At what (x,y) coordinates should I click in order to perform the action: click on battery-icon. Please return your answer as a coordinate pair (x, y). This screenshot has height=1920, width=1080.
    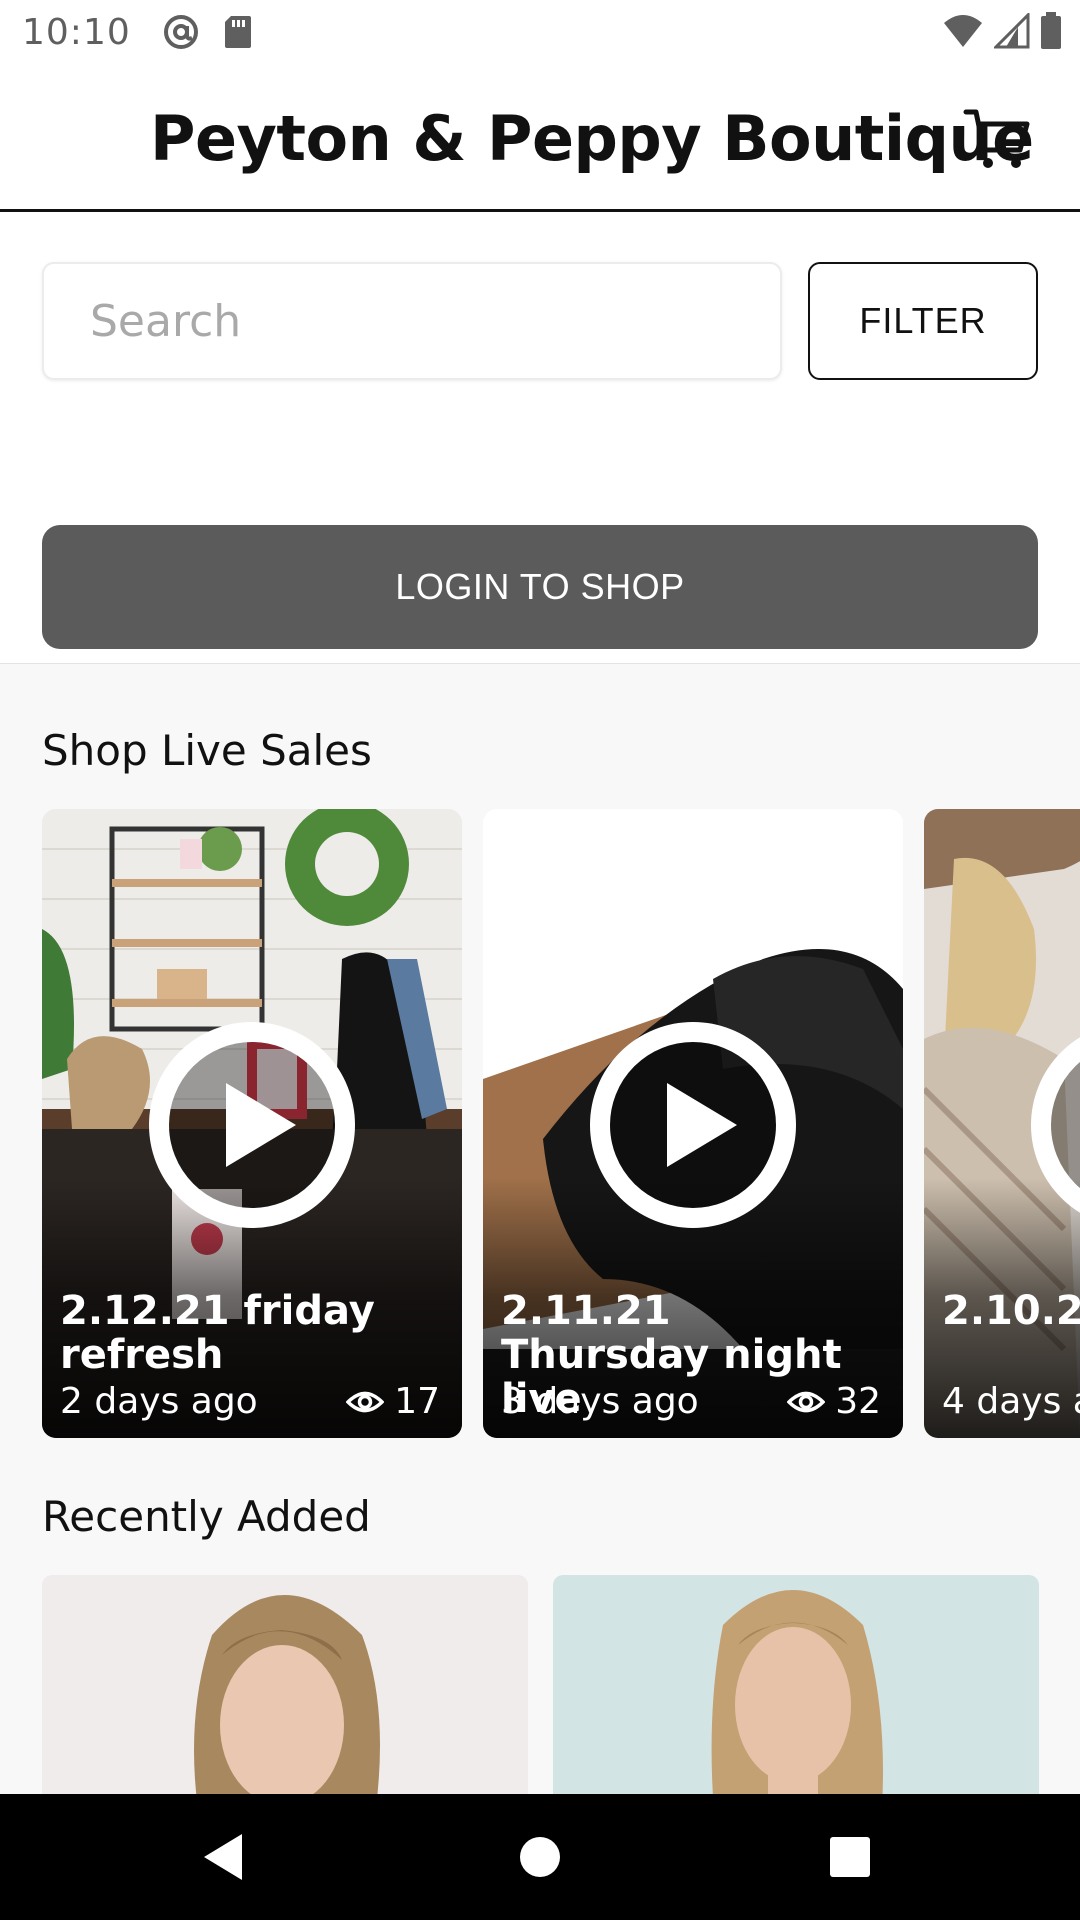
    Looking at the image, I should click on (1051, 30).